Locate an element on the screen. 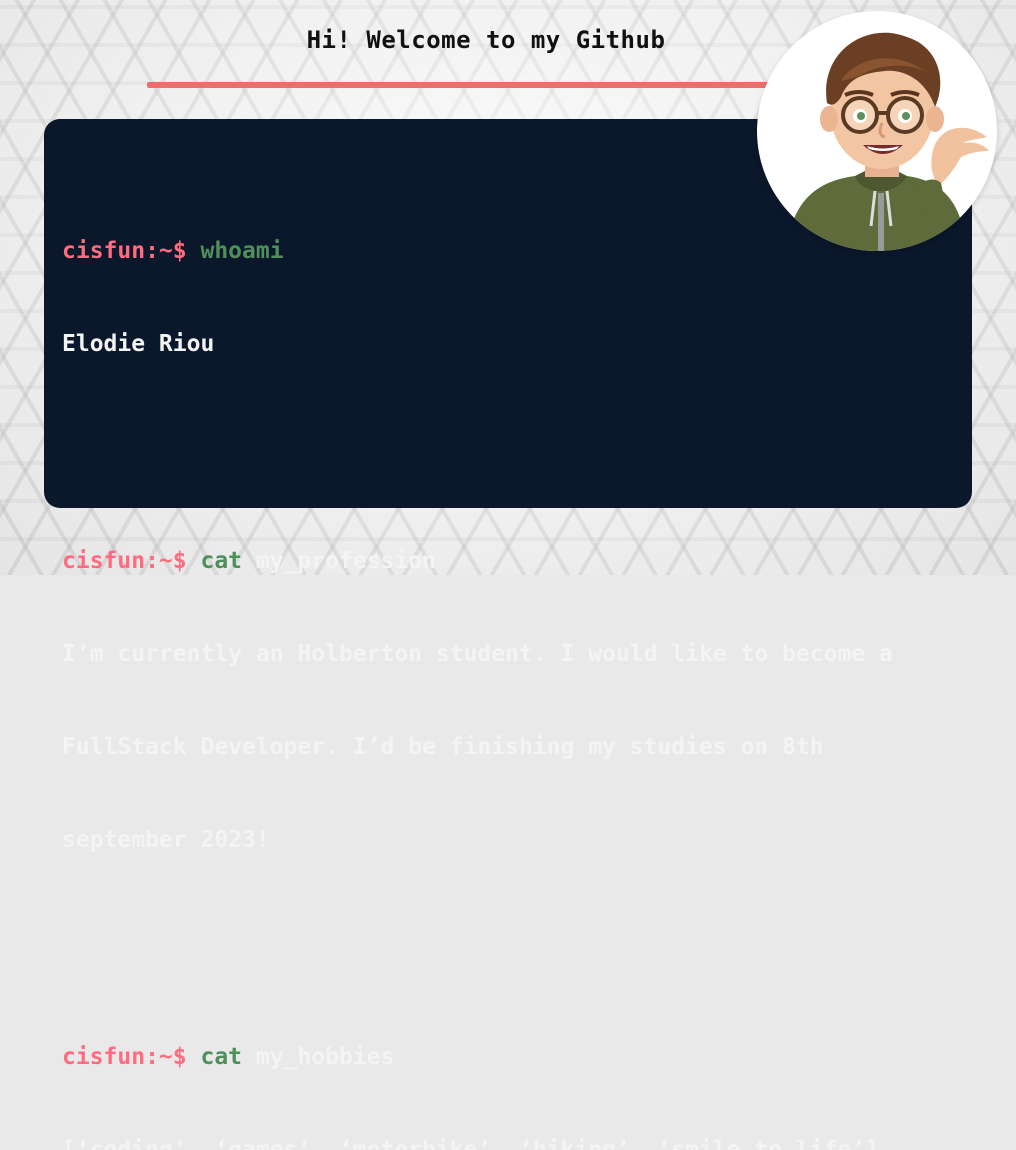 The image size is (1016, 1150). memoji-avatar-icon is located at coordinates (877, 131).